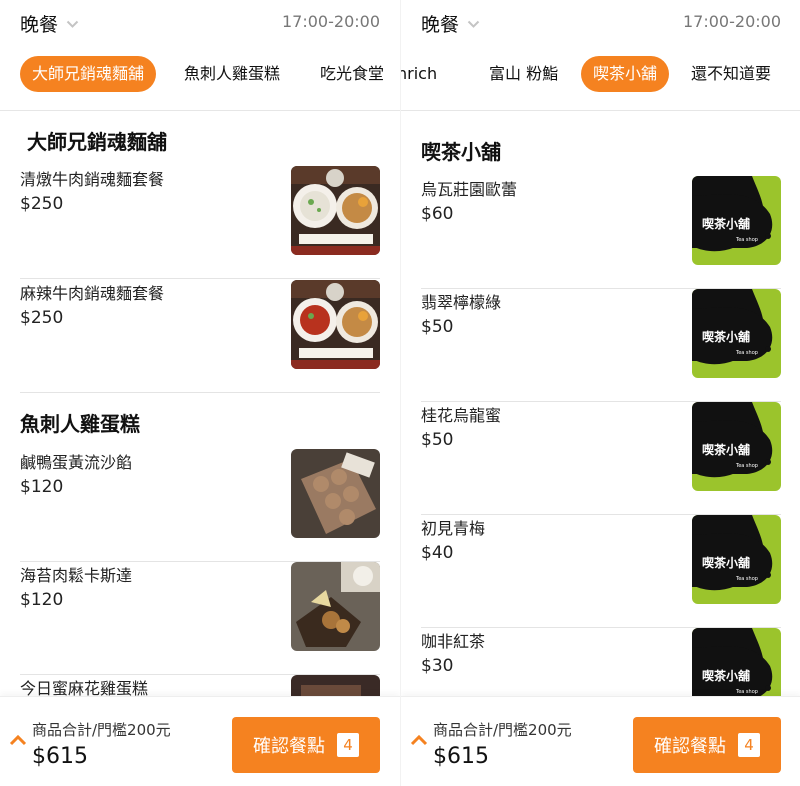 The width and height of the screenshot is (800, 786). Describe the element at coordinates (601, 232) in the screenshot. I see `menu-item: 烏瓦莊園歐蕾 $60 喫茶小舖 Tea shop` at that location.